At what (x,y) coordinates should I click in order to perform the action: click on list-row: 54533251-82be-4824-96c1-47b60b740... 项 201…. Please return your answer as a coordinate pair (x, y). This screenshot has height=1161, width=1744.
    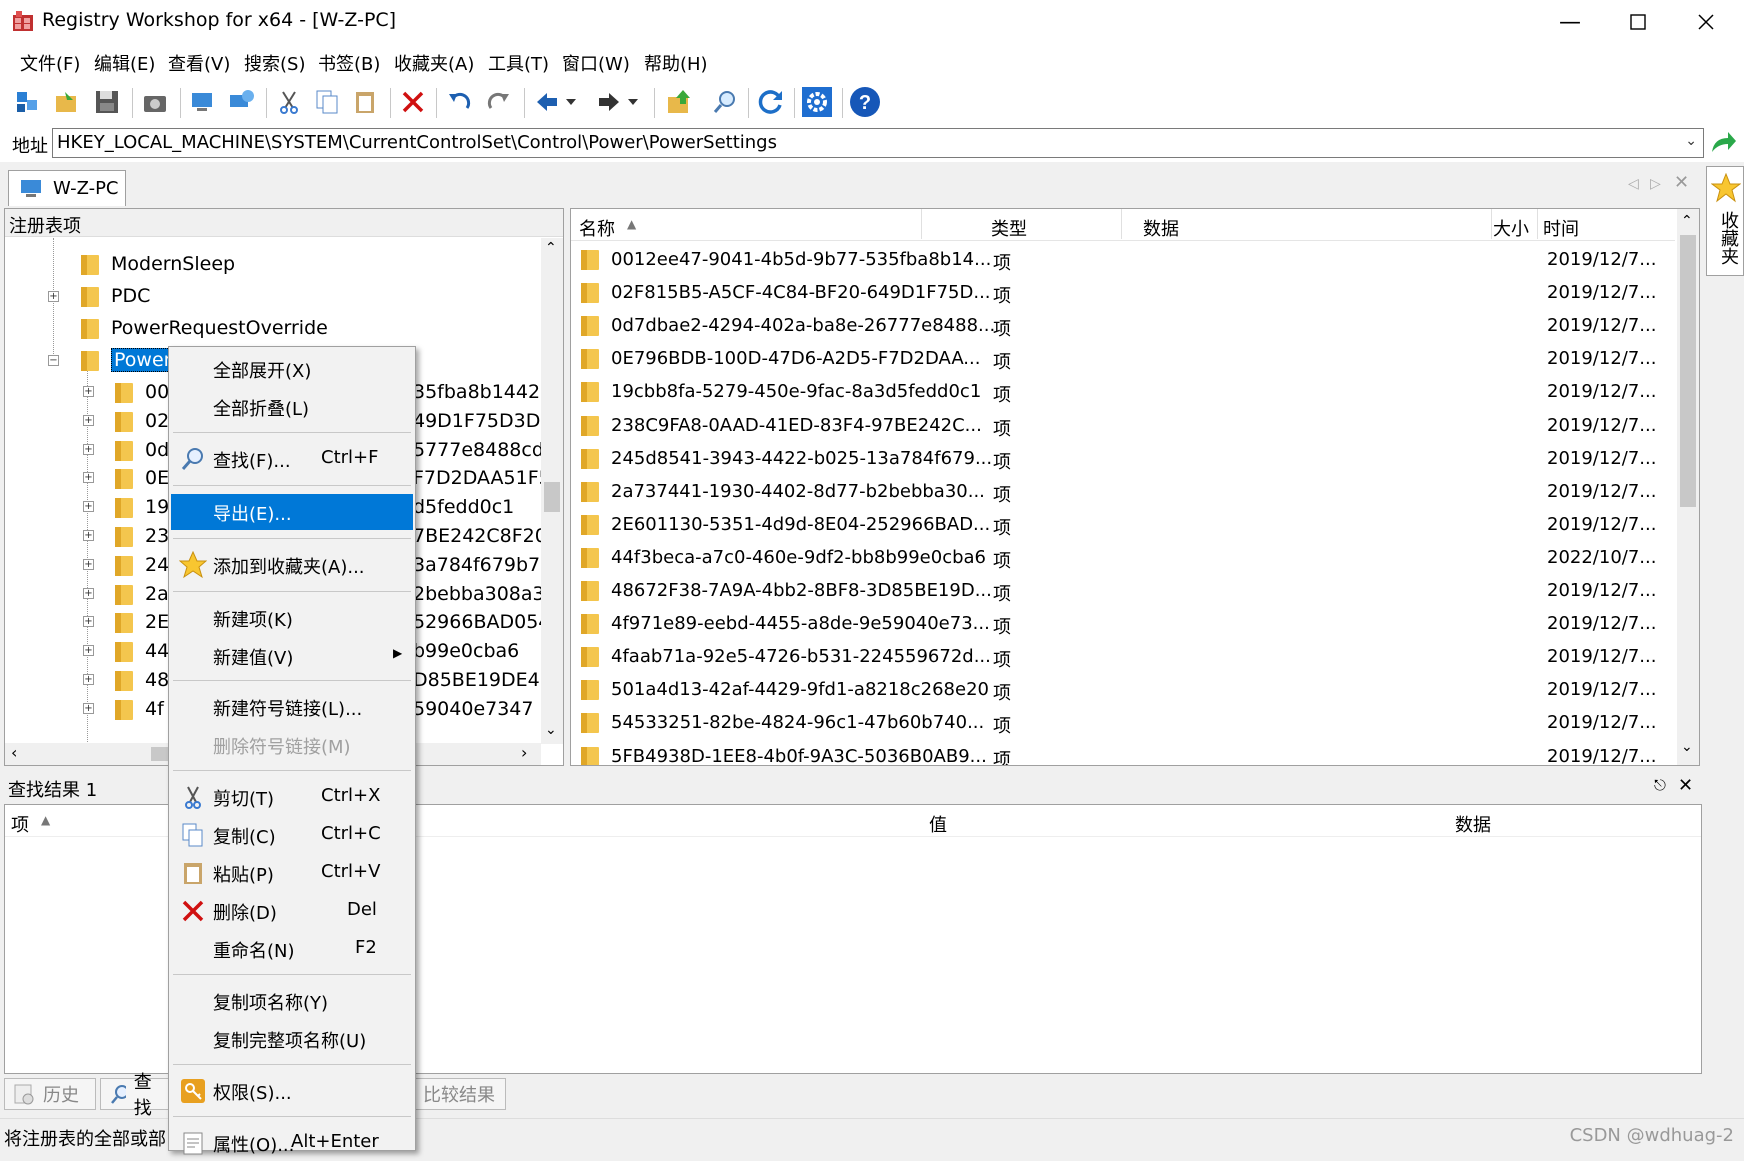
    Looking at the image, I should click on (1123, 722).